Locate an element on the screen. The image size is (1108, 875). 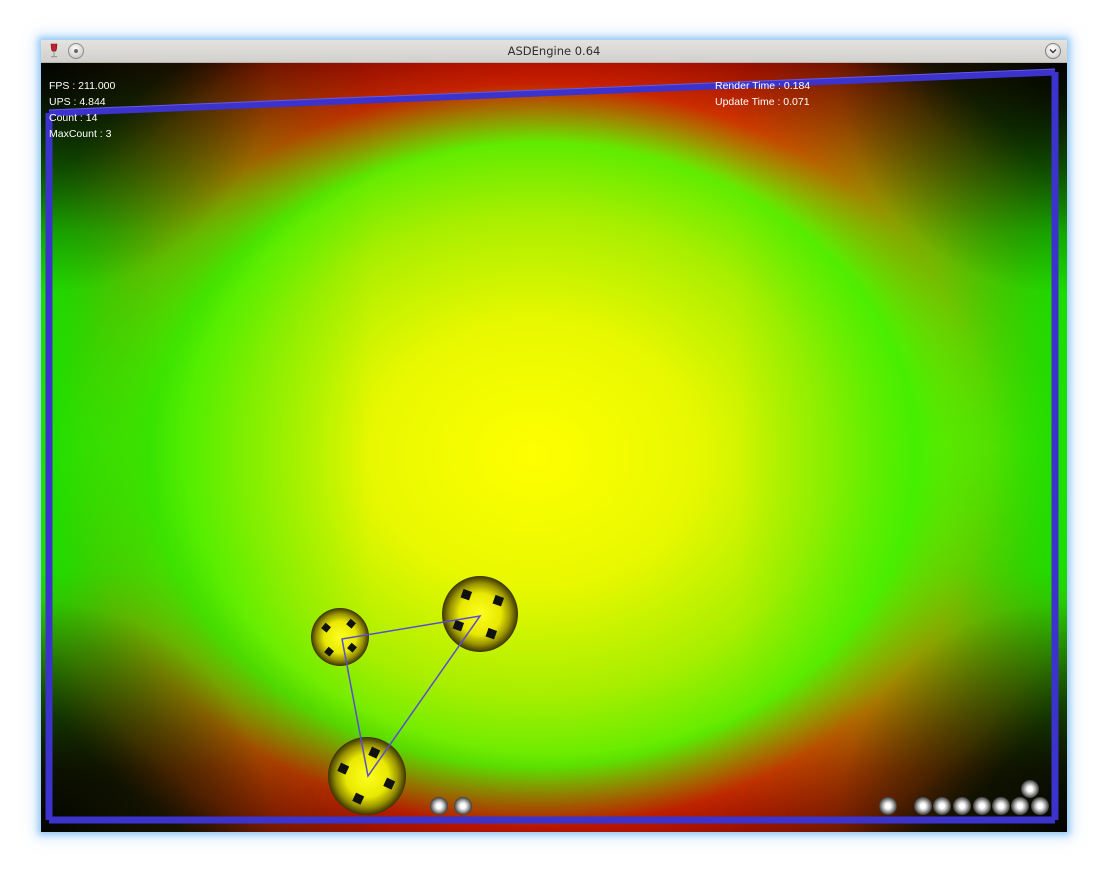
fps-readout: FPS : 211.000 is located at coordinates (82, 86).